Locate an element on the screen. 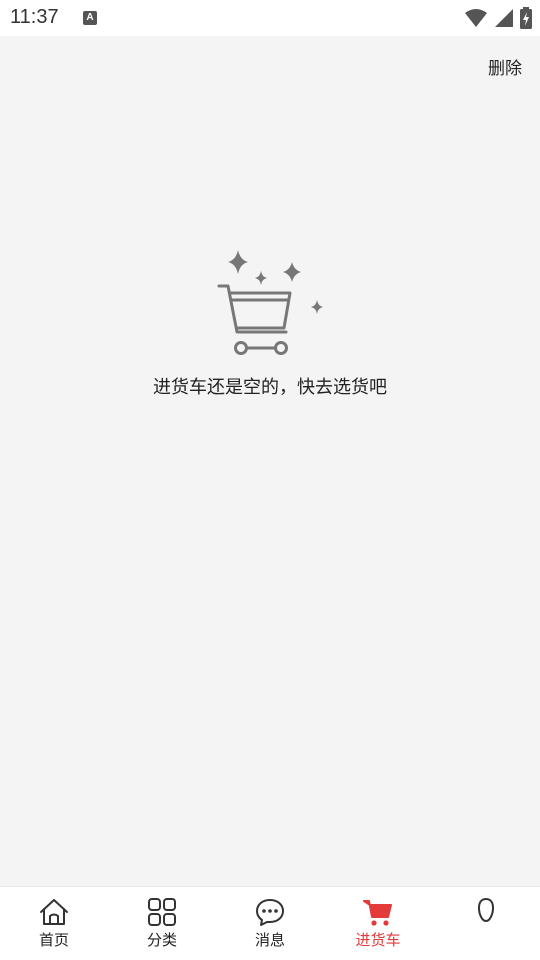  empty-cart-message: 进货车还是空的，快去选货吧 is located at coordinates (270, 387).